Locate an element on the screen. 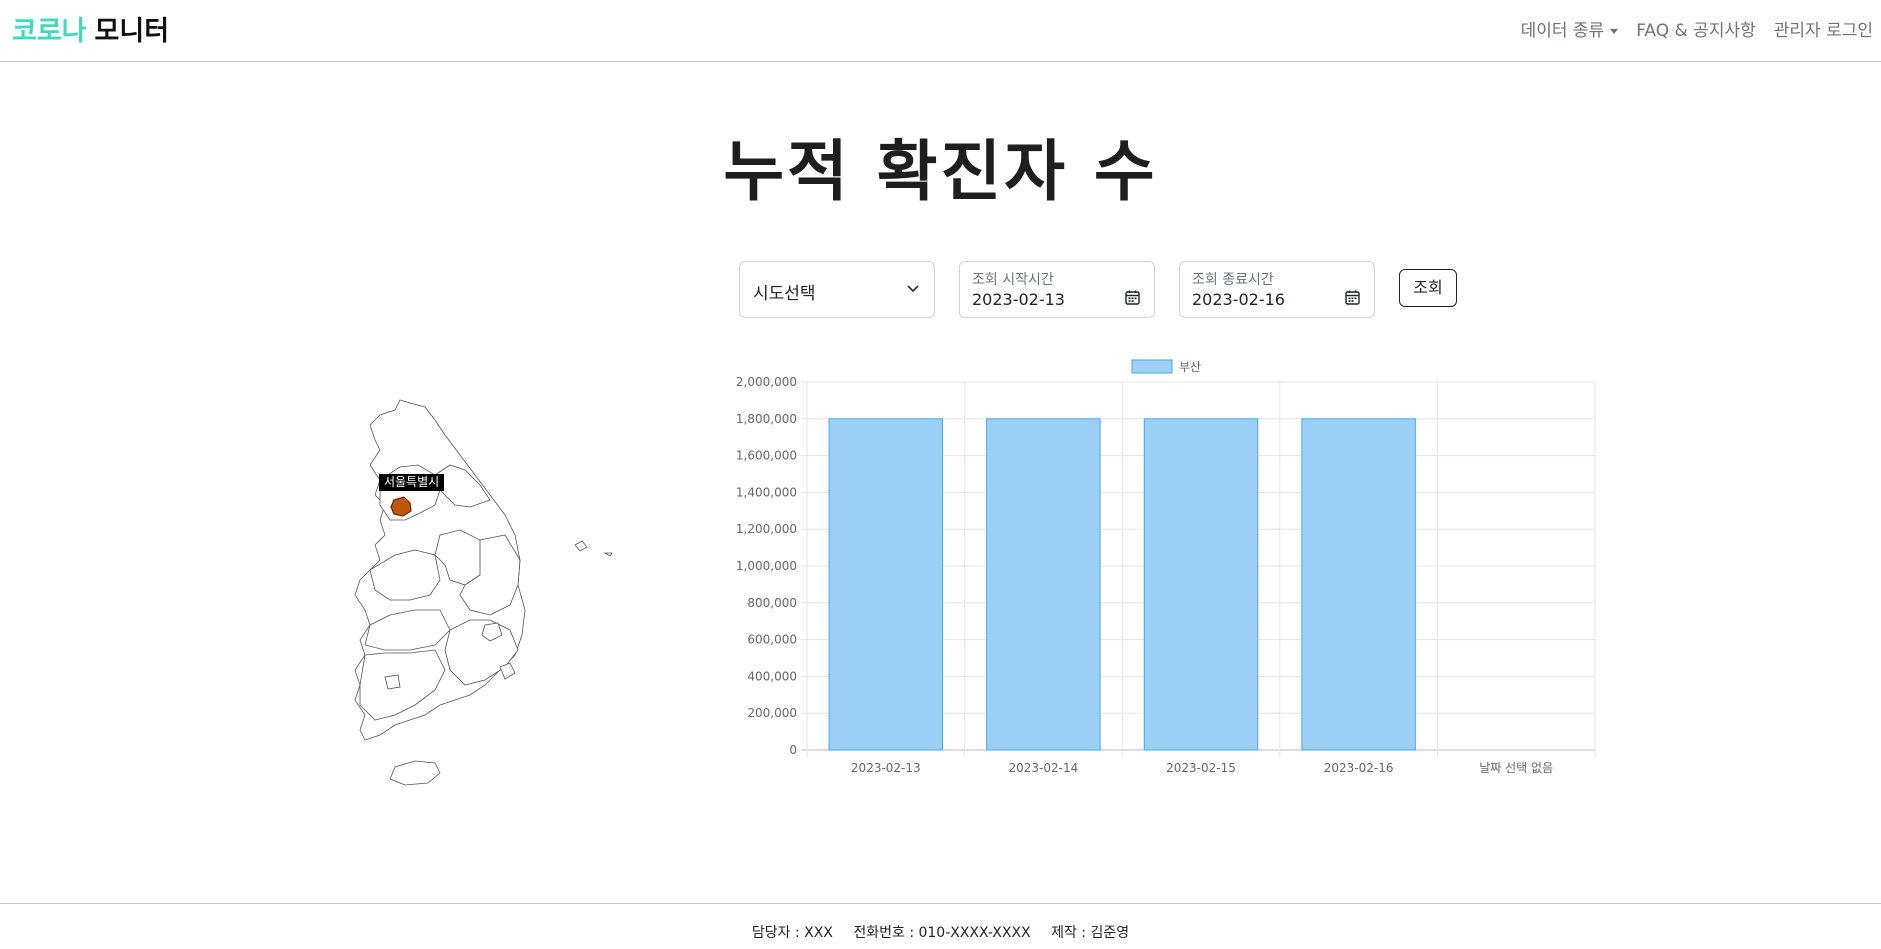 This screenshot has width=1881, height=949. y-tick-label: 1,800,000 is located at coordinates (766, 419).